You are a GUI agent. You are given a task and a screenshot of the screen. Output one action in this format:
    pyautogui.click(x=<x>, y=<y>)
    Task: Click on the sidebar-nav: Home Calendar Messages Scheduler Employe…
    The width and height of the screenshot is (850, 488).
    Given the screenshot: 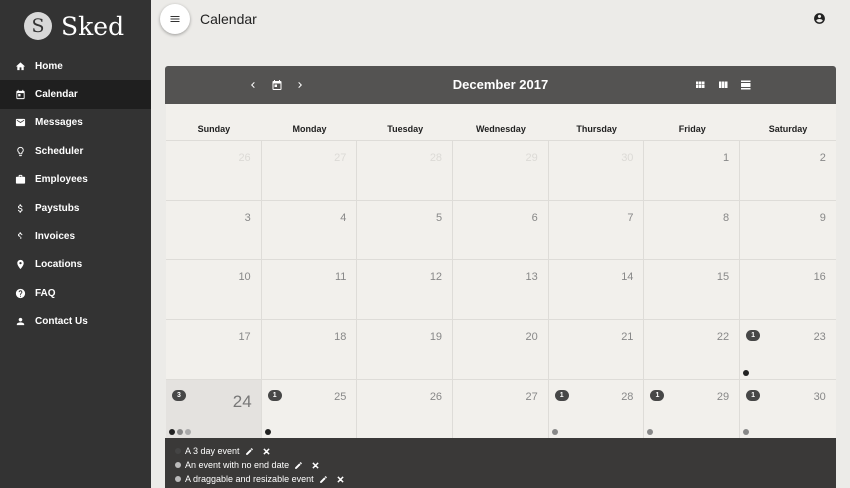 What is the action you would take?
    pyautogui.click(x=75, y=194)
    